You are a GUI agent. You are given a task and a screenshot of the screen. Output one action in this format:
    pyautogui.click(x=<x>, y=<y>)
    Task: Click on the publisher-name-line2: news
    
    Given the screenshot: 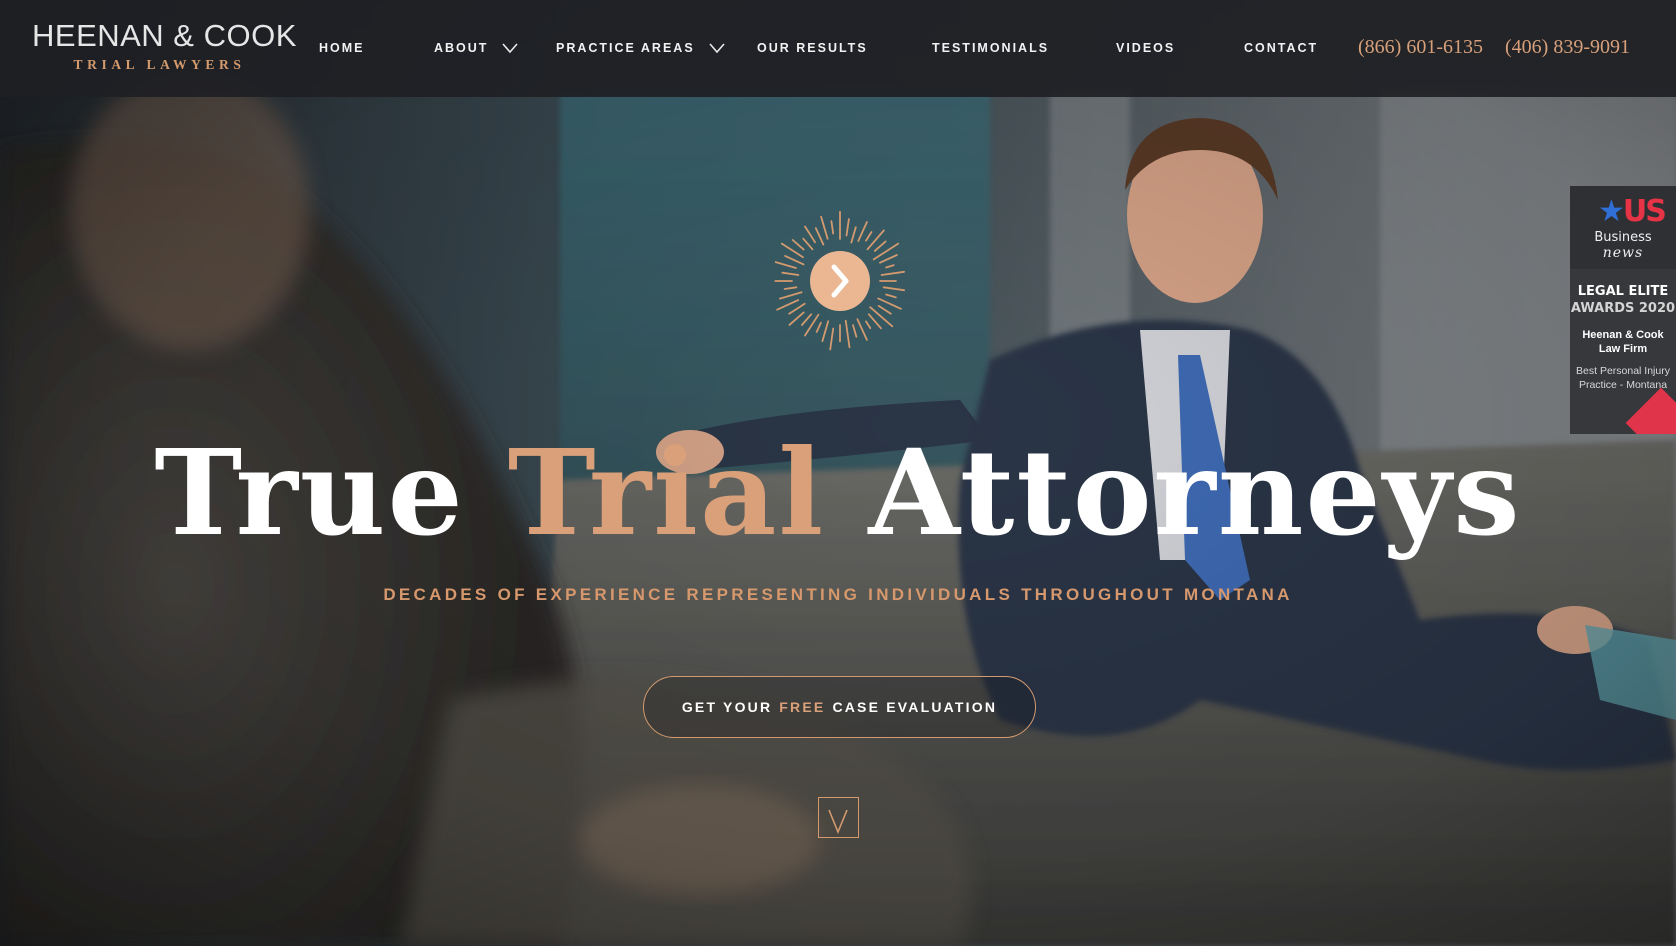 What is the action you would take?
    pyautogui.click(x=1623, y=253)
    